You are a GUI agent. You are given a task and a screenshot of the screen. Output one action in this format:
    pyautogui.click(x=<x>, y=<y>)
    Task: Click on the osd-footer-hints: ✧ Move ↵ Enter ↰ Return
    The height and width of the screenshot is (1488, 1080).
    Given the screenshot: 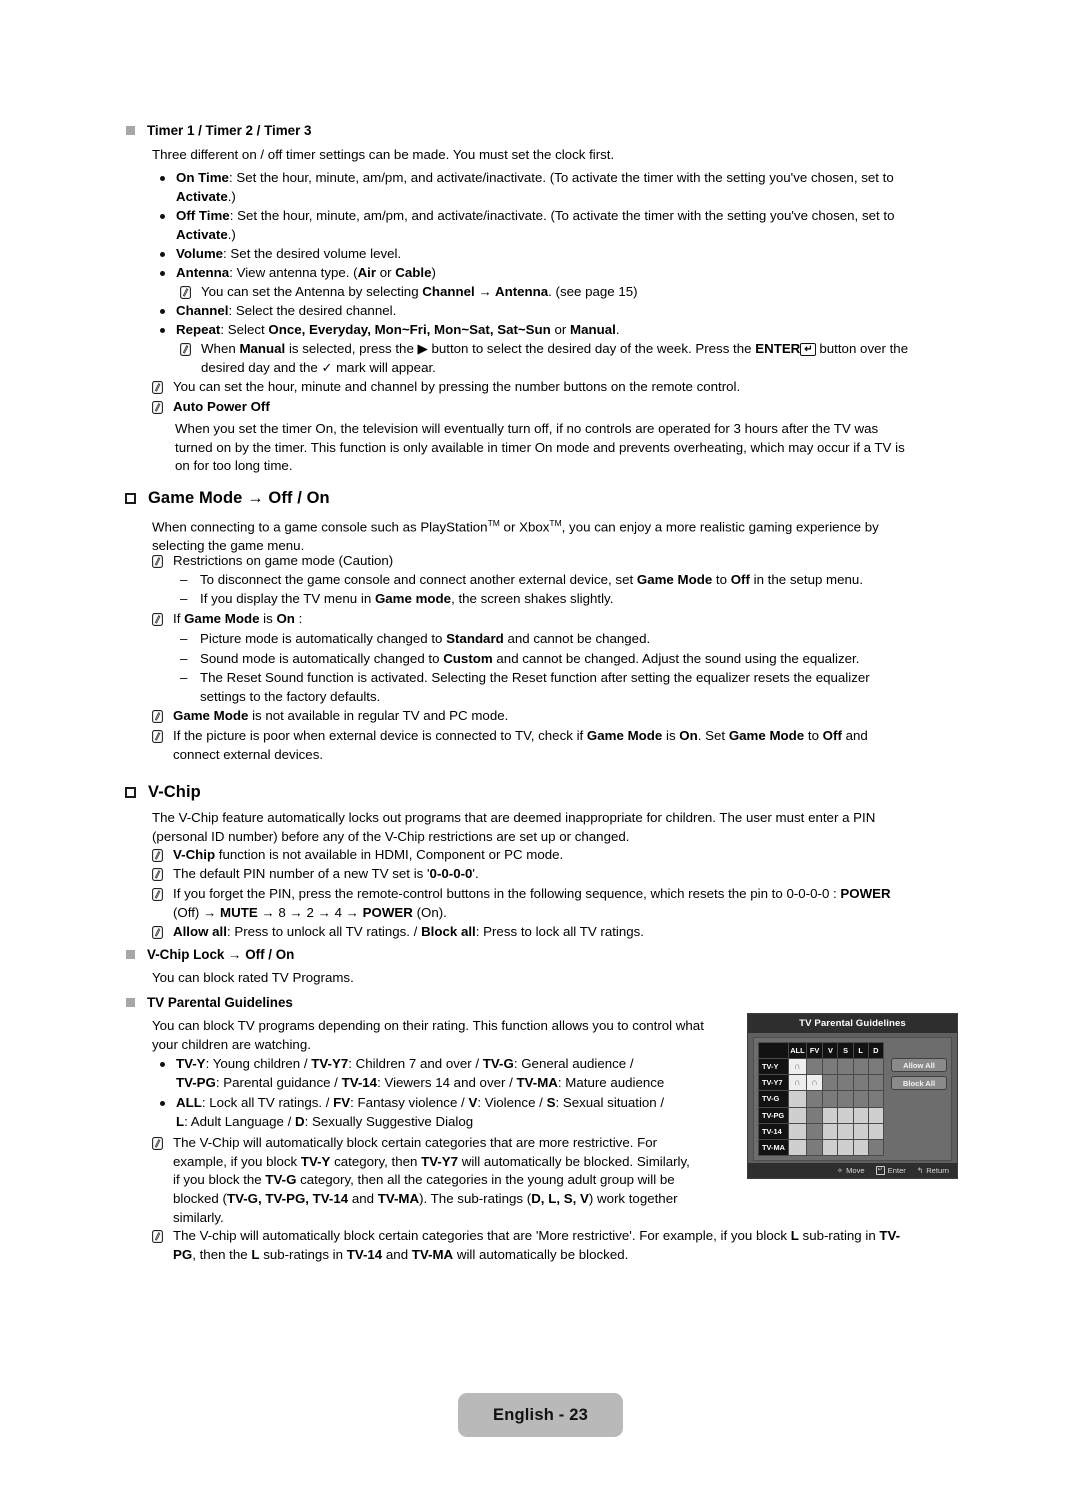 What is the action you would take?
    pyautogui.click(x=852, y=1170)
    